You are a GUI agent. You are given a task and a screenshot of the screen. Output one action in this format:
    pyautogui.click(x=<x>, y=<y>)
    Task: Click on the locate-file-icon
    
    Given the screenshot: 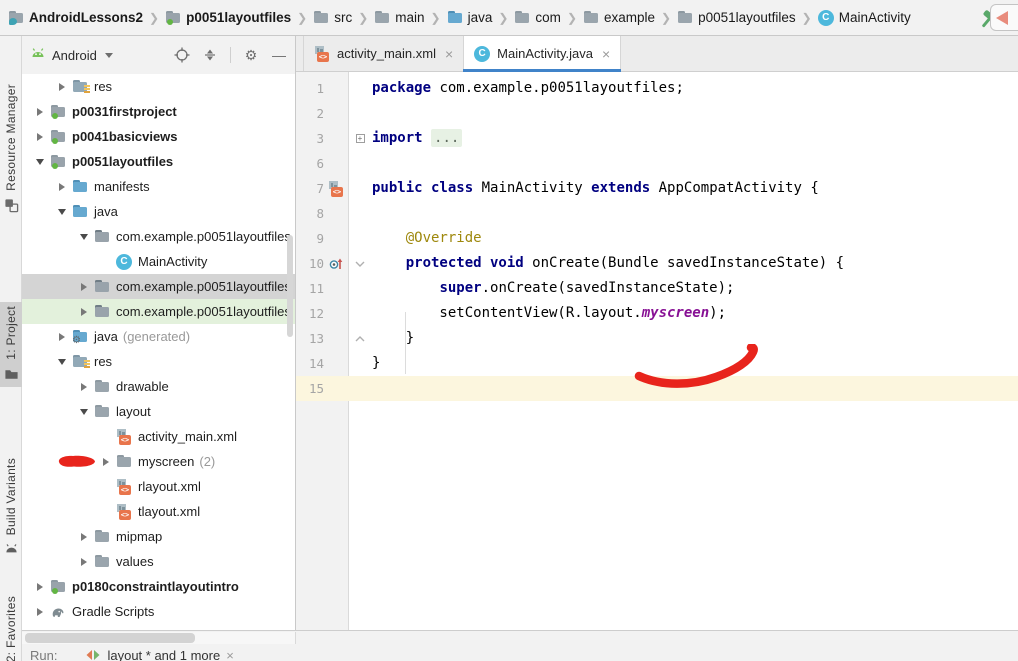 What is the action you would take?
    pyautogui.click(x=182, y=55)
    